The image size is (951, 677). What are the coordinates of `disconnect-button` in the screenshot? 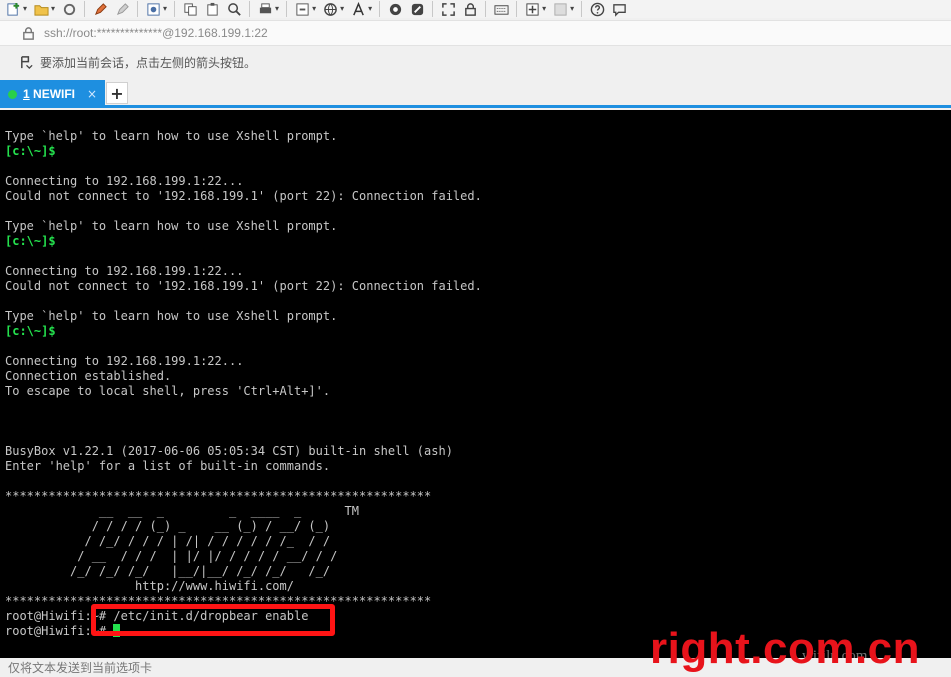 It's located at (69, 9).